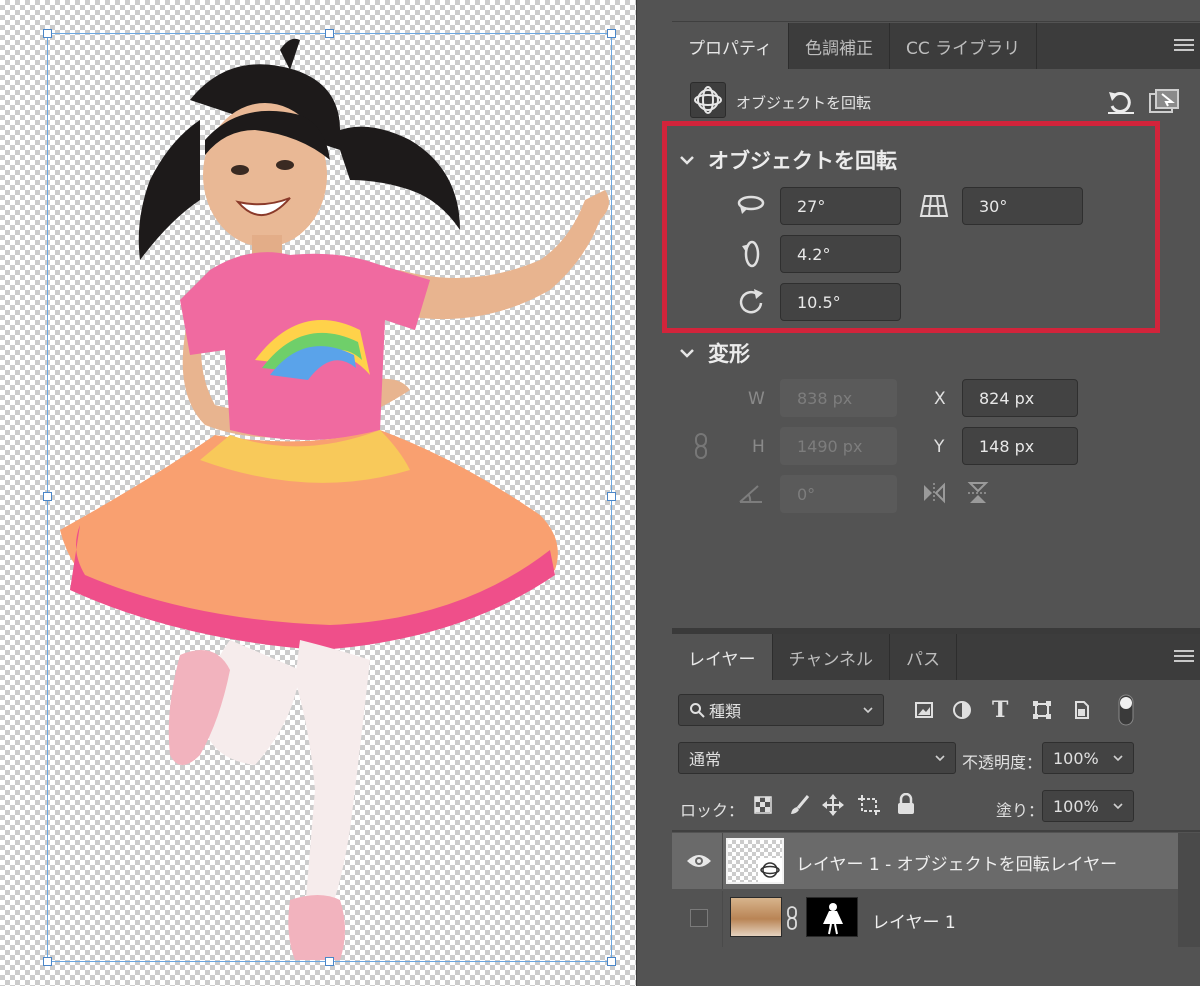  What do you see at coordinates (1002, 762) in the screenshot?
I see `opacity-label: 不透明度：` at bounding box center [1002, 762].